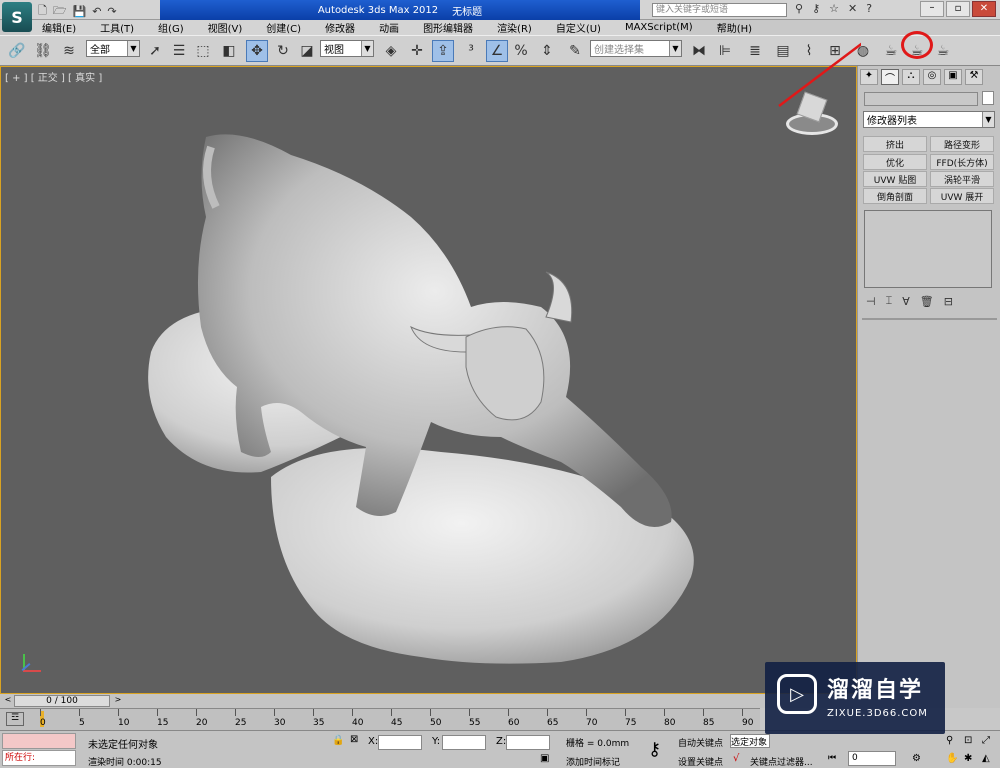 The width and height of the screenshot is (1000, 768). What do you see at coordinates (118, 701) in the screenshot?
I see `time-slider-next-button: >` at bounding box center [118, 701].